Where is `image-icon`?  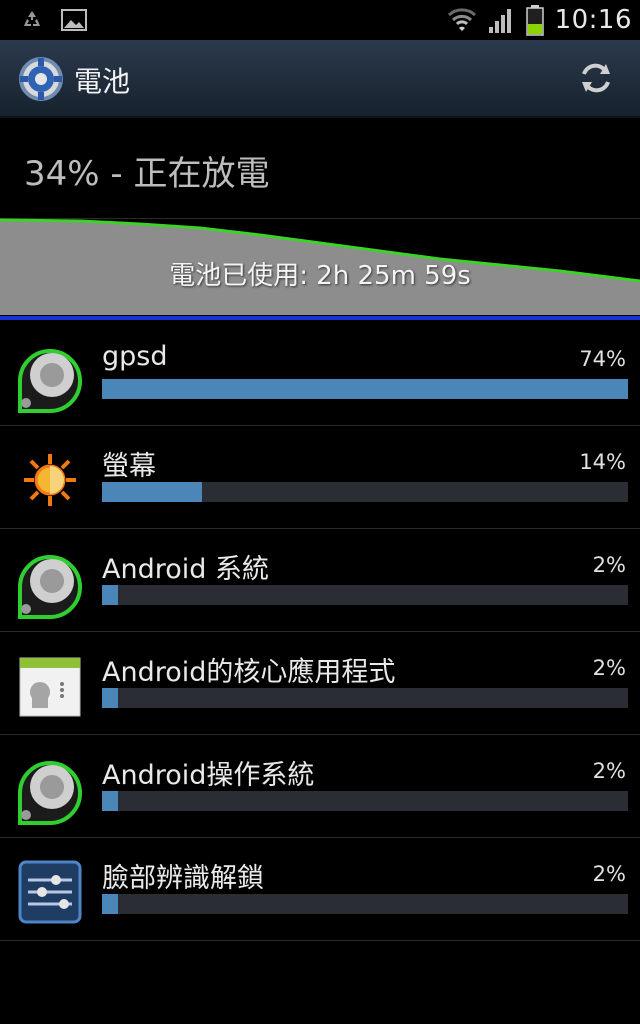
image-icon is located at coordinates (74, 20).